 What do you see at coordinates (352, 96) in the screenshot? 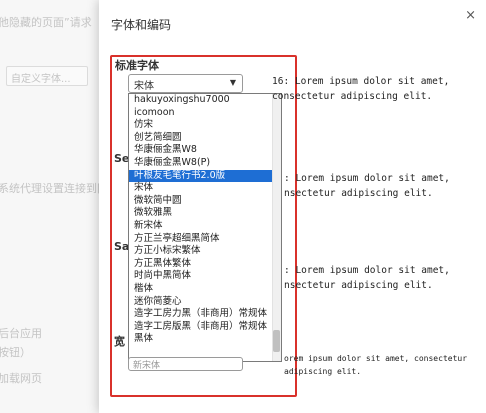
I see `standard-preview-line-2: consectetur adipiscing elit.` at bounding box center [352, 96].